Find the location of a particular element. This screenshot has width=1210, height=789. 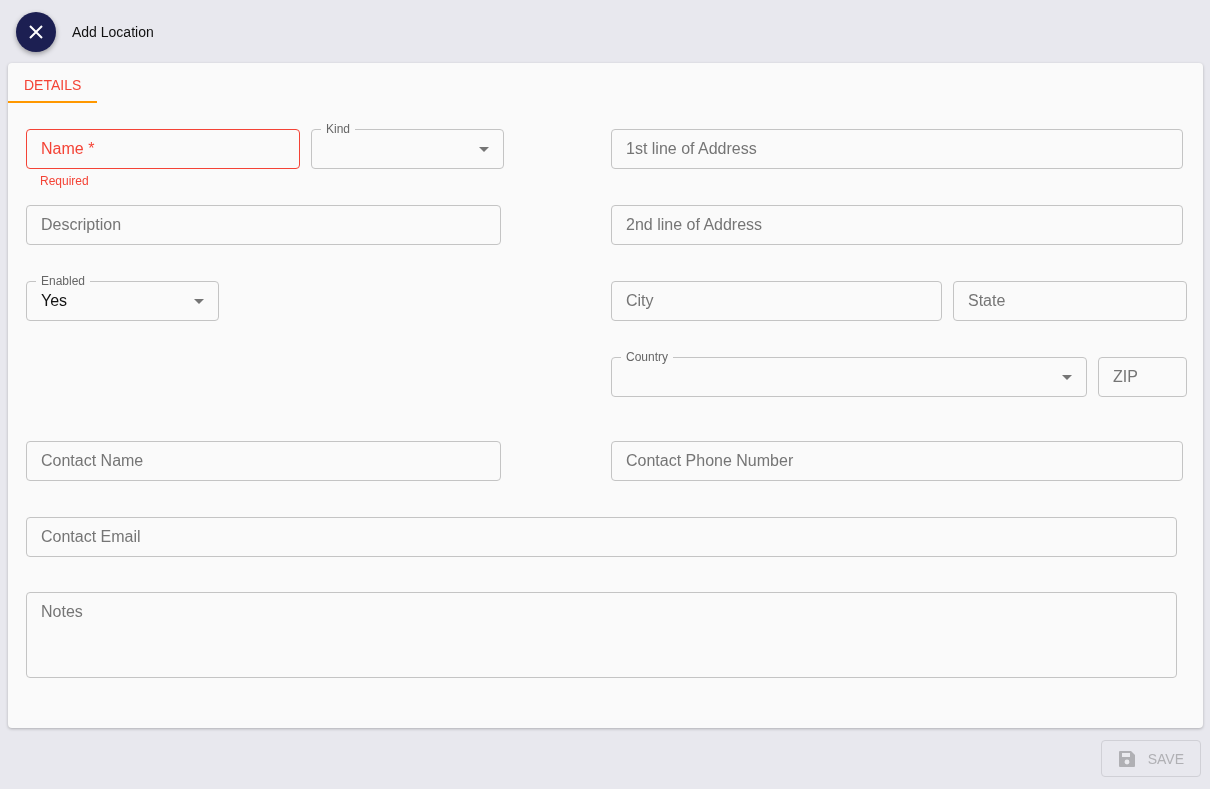

field-placeholder: City is located at coordinates (640, 301).